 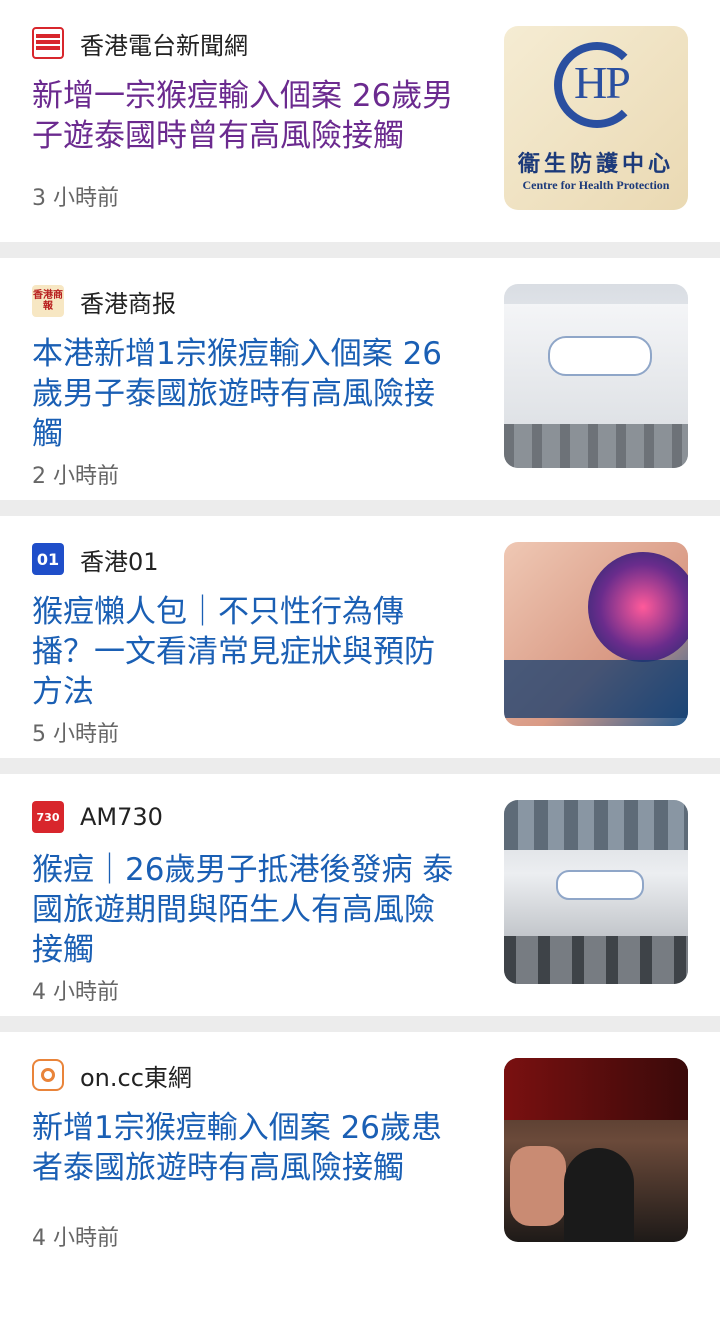 What do you see at coordinates (596, 185) in the screenshot?
I see `chp-name-en: Centre for Health Protection` at bounding box center [596, 185].